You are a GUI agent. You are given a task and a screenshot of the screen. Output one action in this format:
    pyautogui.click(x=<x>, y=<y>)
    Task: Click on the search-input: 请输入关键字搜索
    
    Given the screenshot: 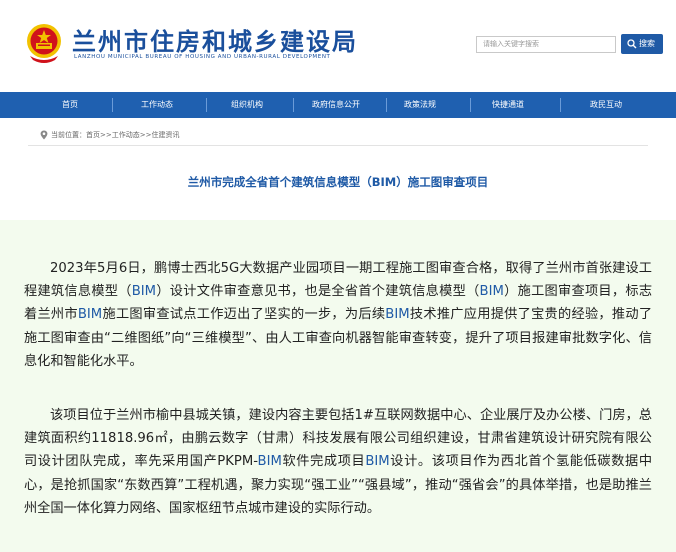 What is the action you would take?
    pyautogui.click(x=546, y=44)
    